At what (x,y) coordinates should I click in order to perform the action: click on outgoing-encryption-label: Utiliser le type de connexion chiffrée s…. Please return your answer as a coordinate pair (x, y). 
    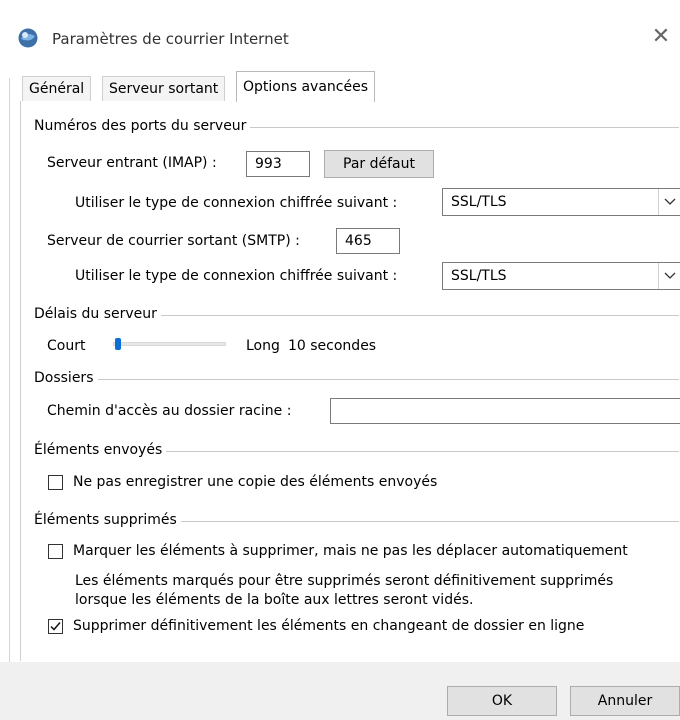
    Looking at the image, I should click on (236, 276).